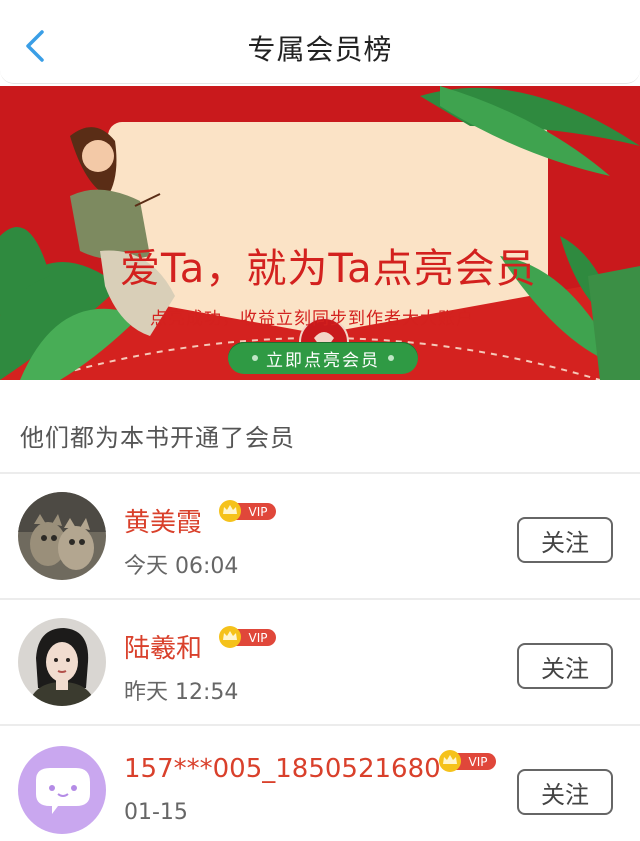 The image size is (640, 841). What do you see at coordinates (391, 358) in the screenshot?
I see `cta-dot-right` at bounding box center [391, 358].